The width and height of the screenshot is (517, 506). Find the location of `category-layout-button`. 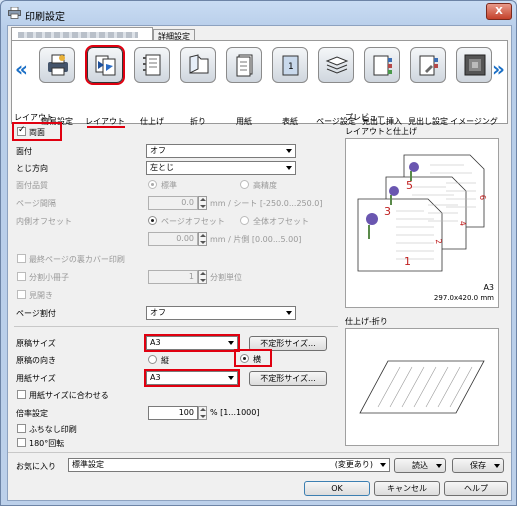

category-layout-button is located at coordinates (105, 65).